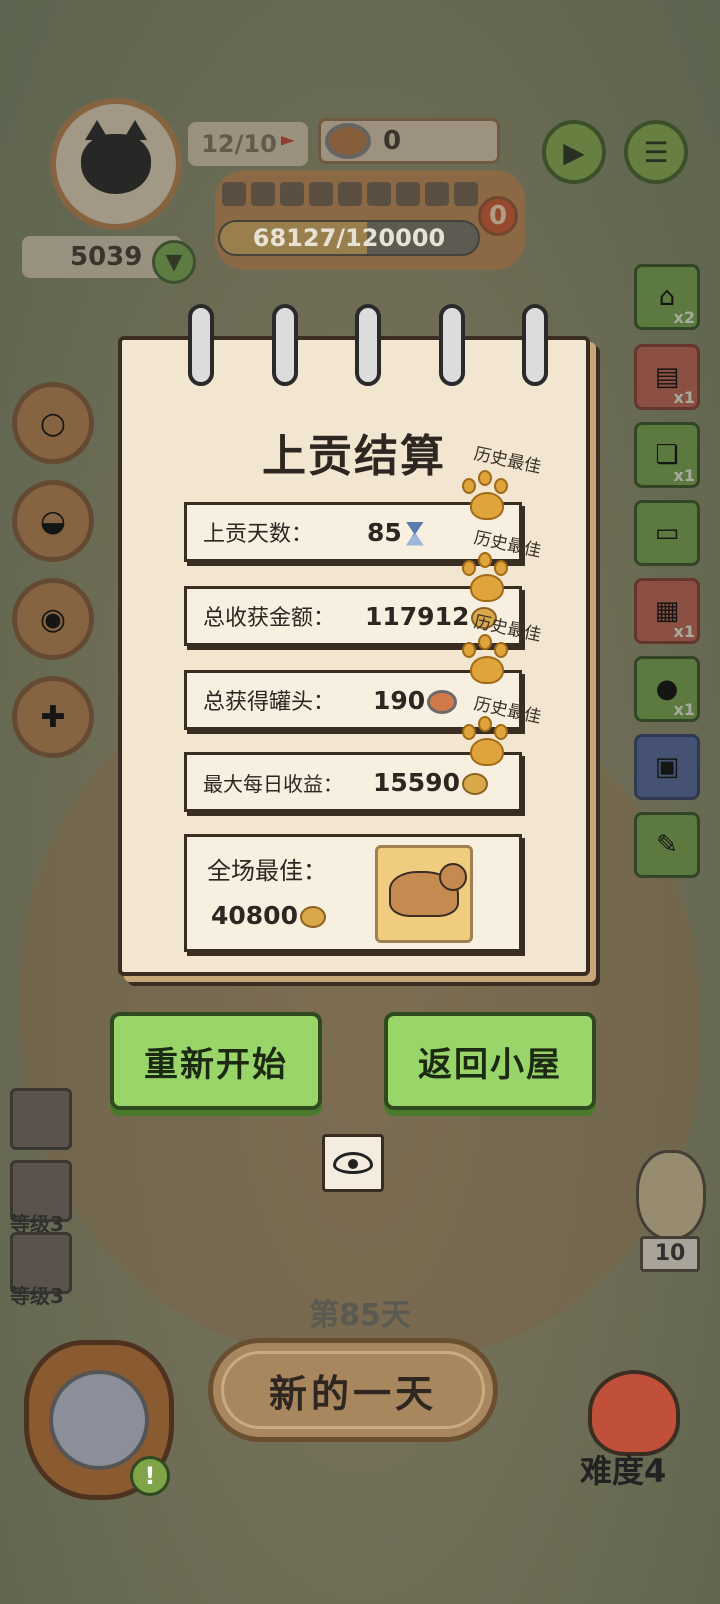  Describe the element at coordinates (490, 1061) in the screenshot. I see `return-home-button: 返回小屋` at that location.